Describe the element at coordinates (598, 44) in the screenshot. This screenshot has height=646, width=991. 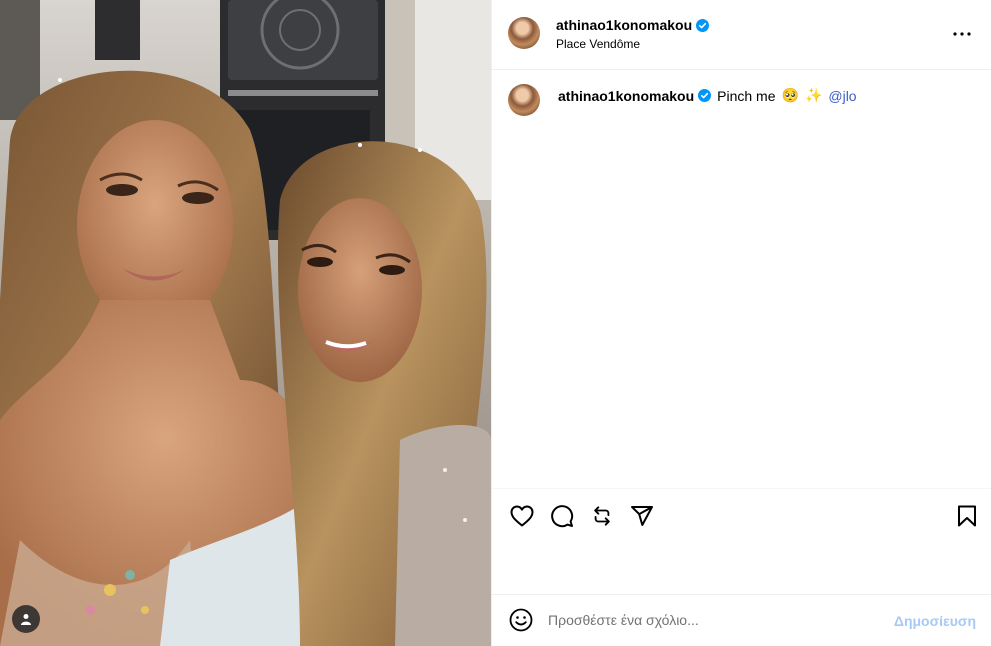
I see `post-location: Place Vendôme` at that location.